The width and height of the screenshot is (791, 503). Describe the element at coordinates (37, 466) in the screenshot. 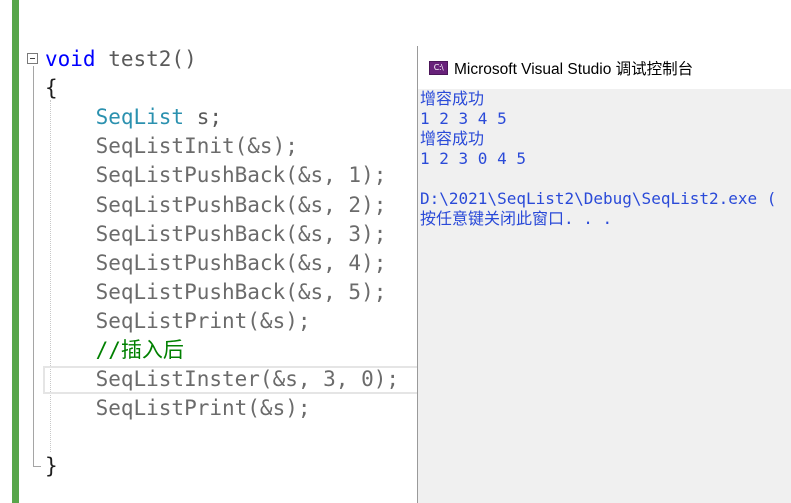

I see `outline-fold-end` at that location.